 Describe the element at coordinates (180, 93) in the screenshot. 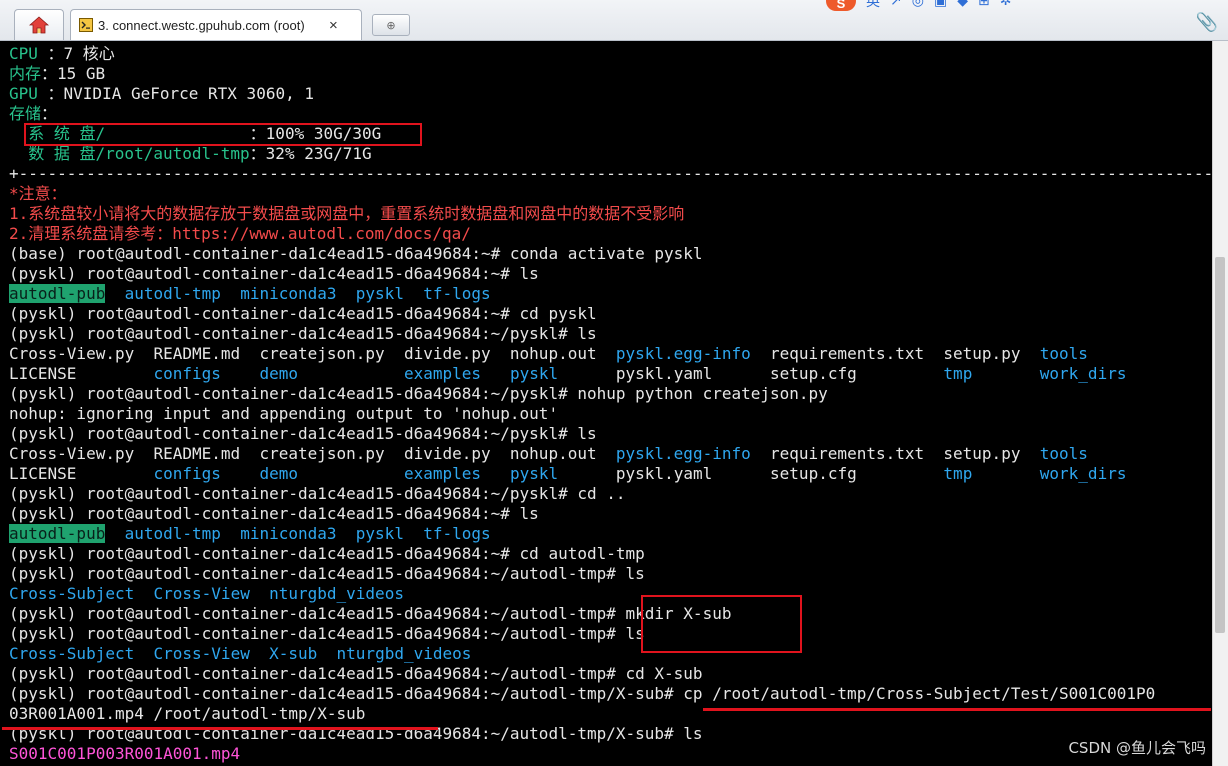

I see `terminal-text: ：NVIDIA GeForce RTX 3060, 1` at that location.